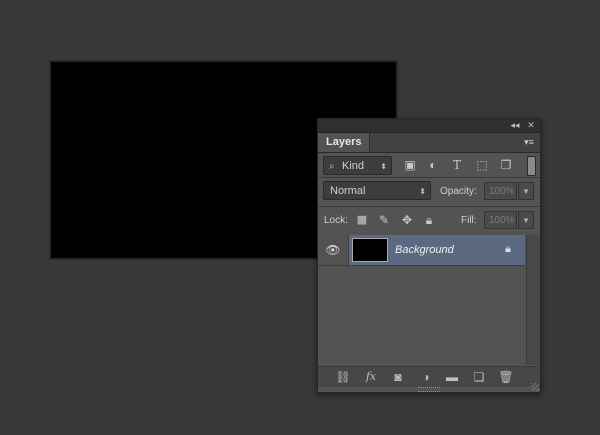 Image resolution: width=600 pixels, height=435 pixels. I want to click on opacity-field: 100%, so click(500, 191).